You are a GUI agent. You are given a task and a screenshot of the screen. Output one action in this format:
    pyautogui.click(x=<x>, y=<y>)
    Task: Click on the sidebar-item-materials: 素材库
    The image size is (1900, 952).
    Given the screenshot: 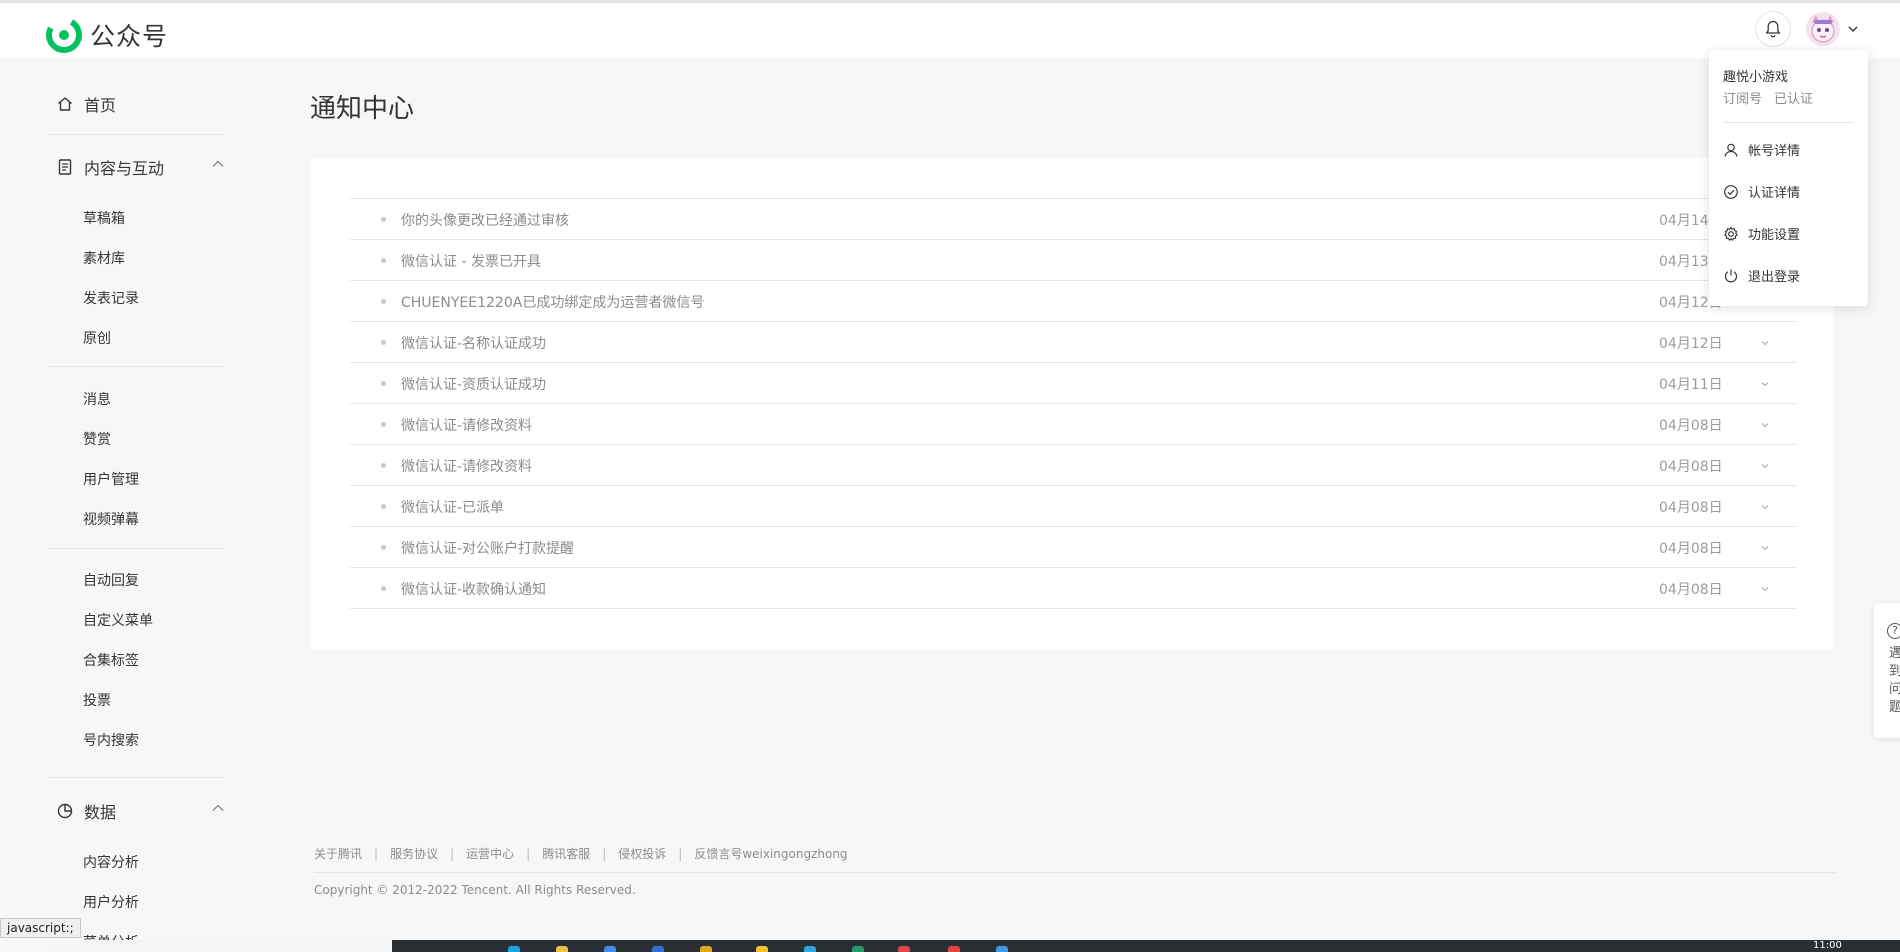 What is the action you would take?
    pyautogui.click(x=104, y=258)
    